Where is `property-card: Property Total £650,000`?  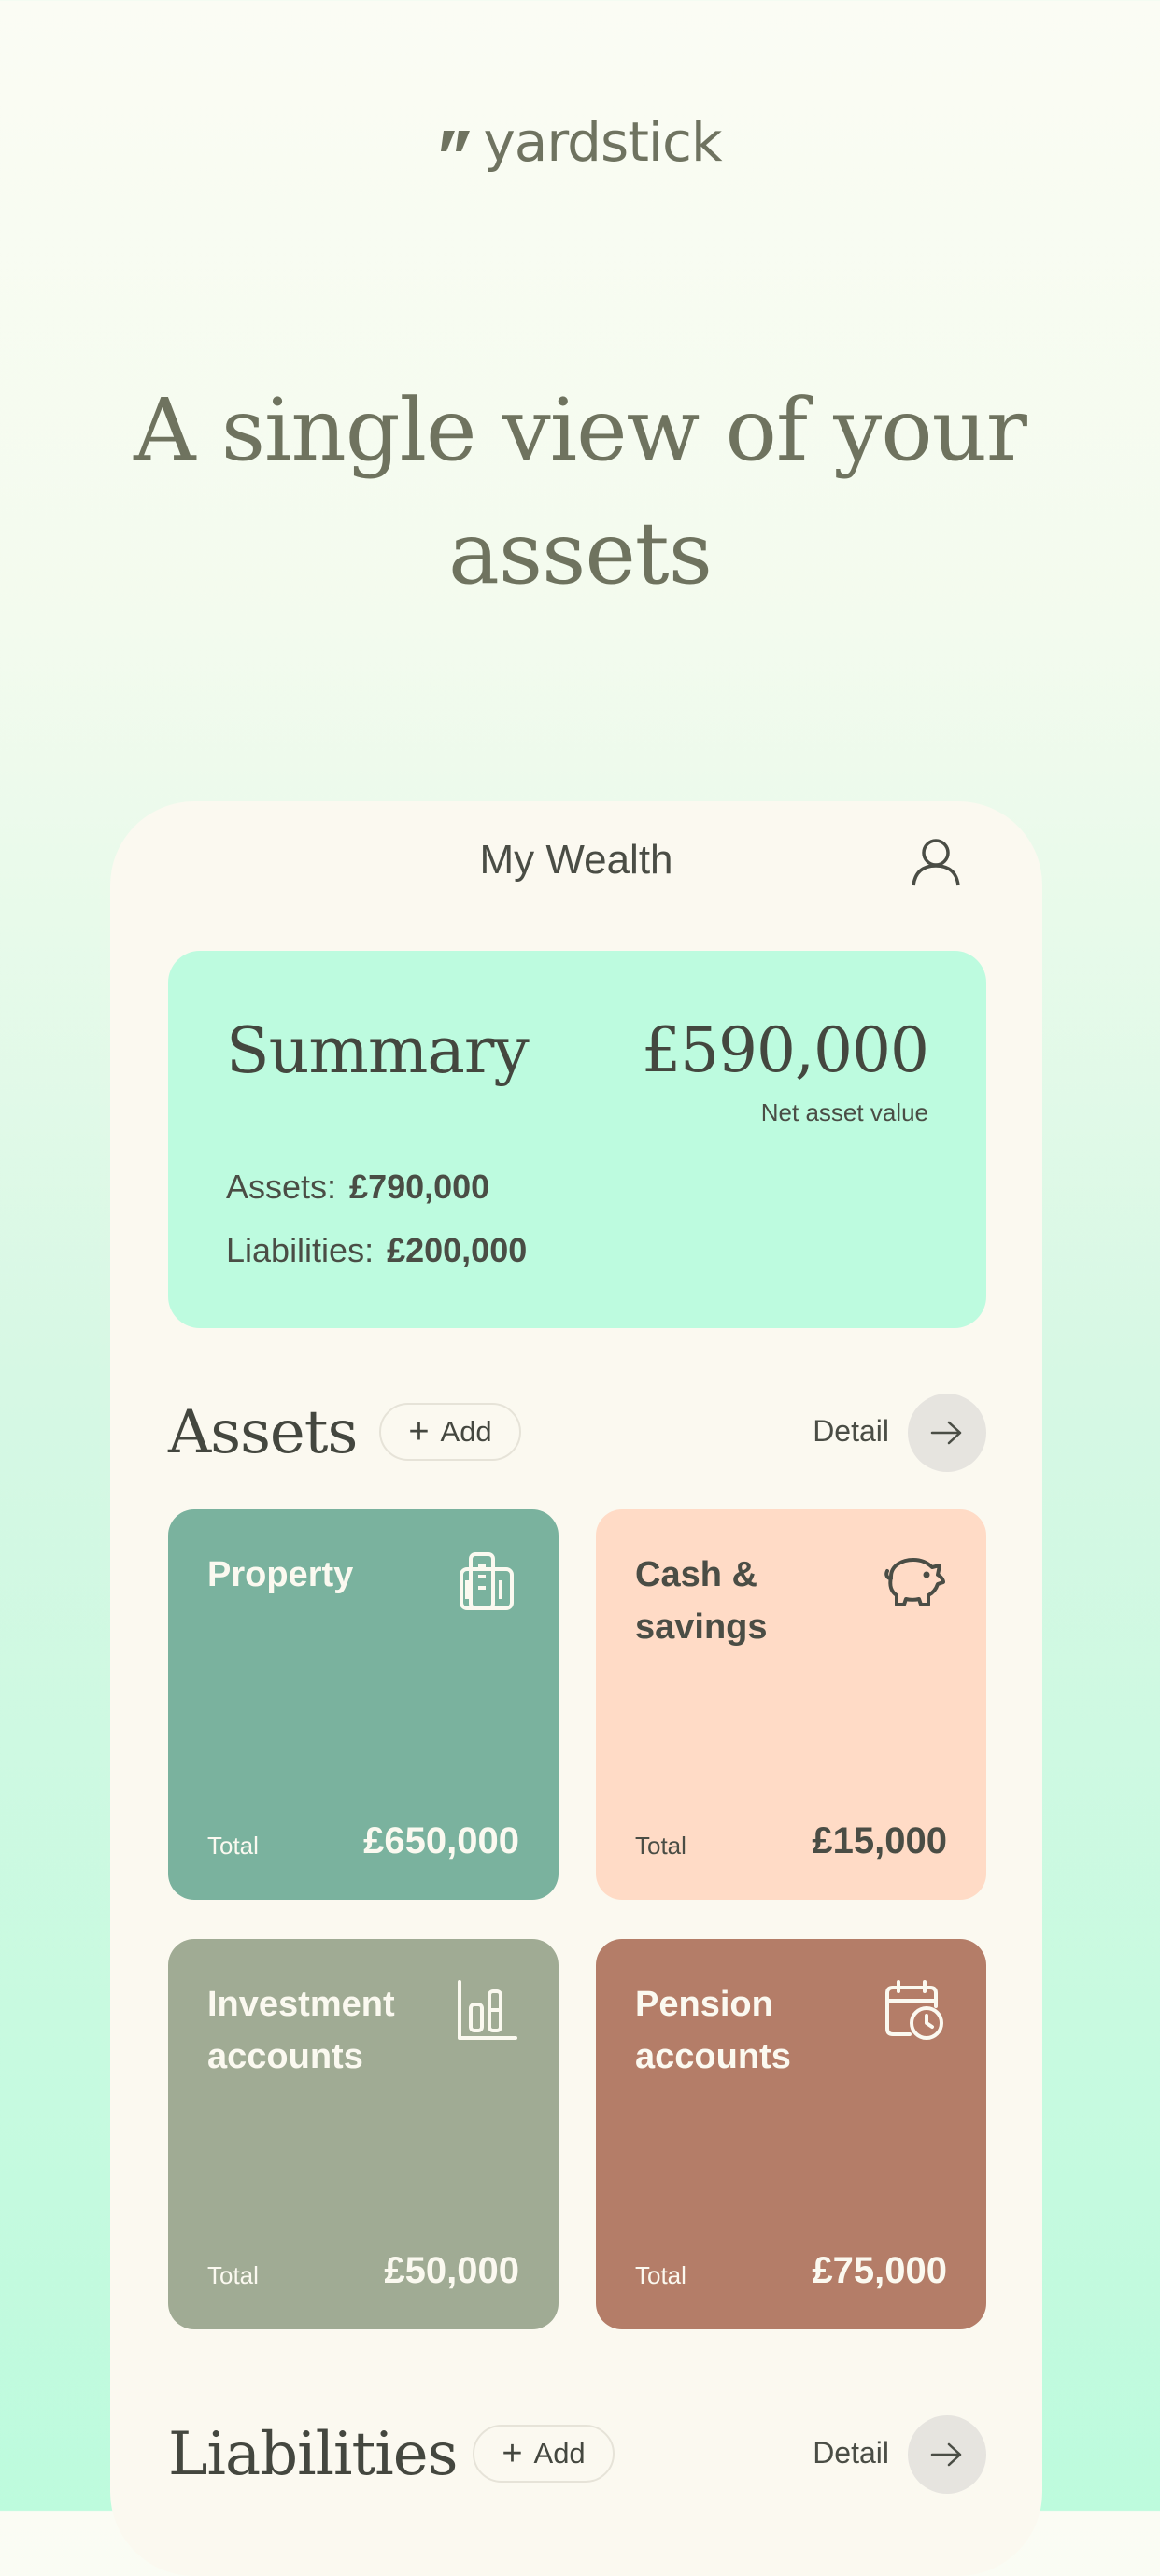
property-card: Property Total £650,000 is located at coordinates (364, 1704).